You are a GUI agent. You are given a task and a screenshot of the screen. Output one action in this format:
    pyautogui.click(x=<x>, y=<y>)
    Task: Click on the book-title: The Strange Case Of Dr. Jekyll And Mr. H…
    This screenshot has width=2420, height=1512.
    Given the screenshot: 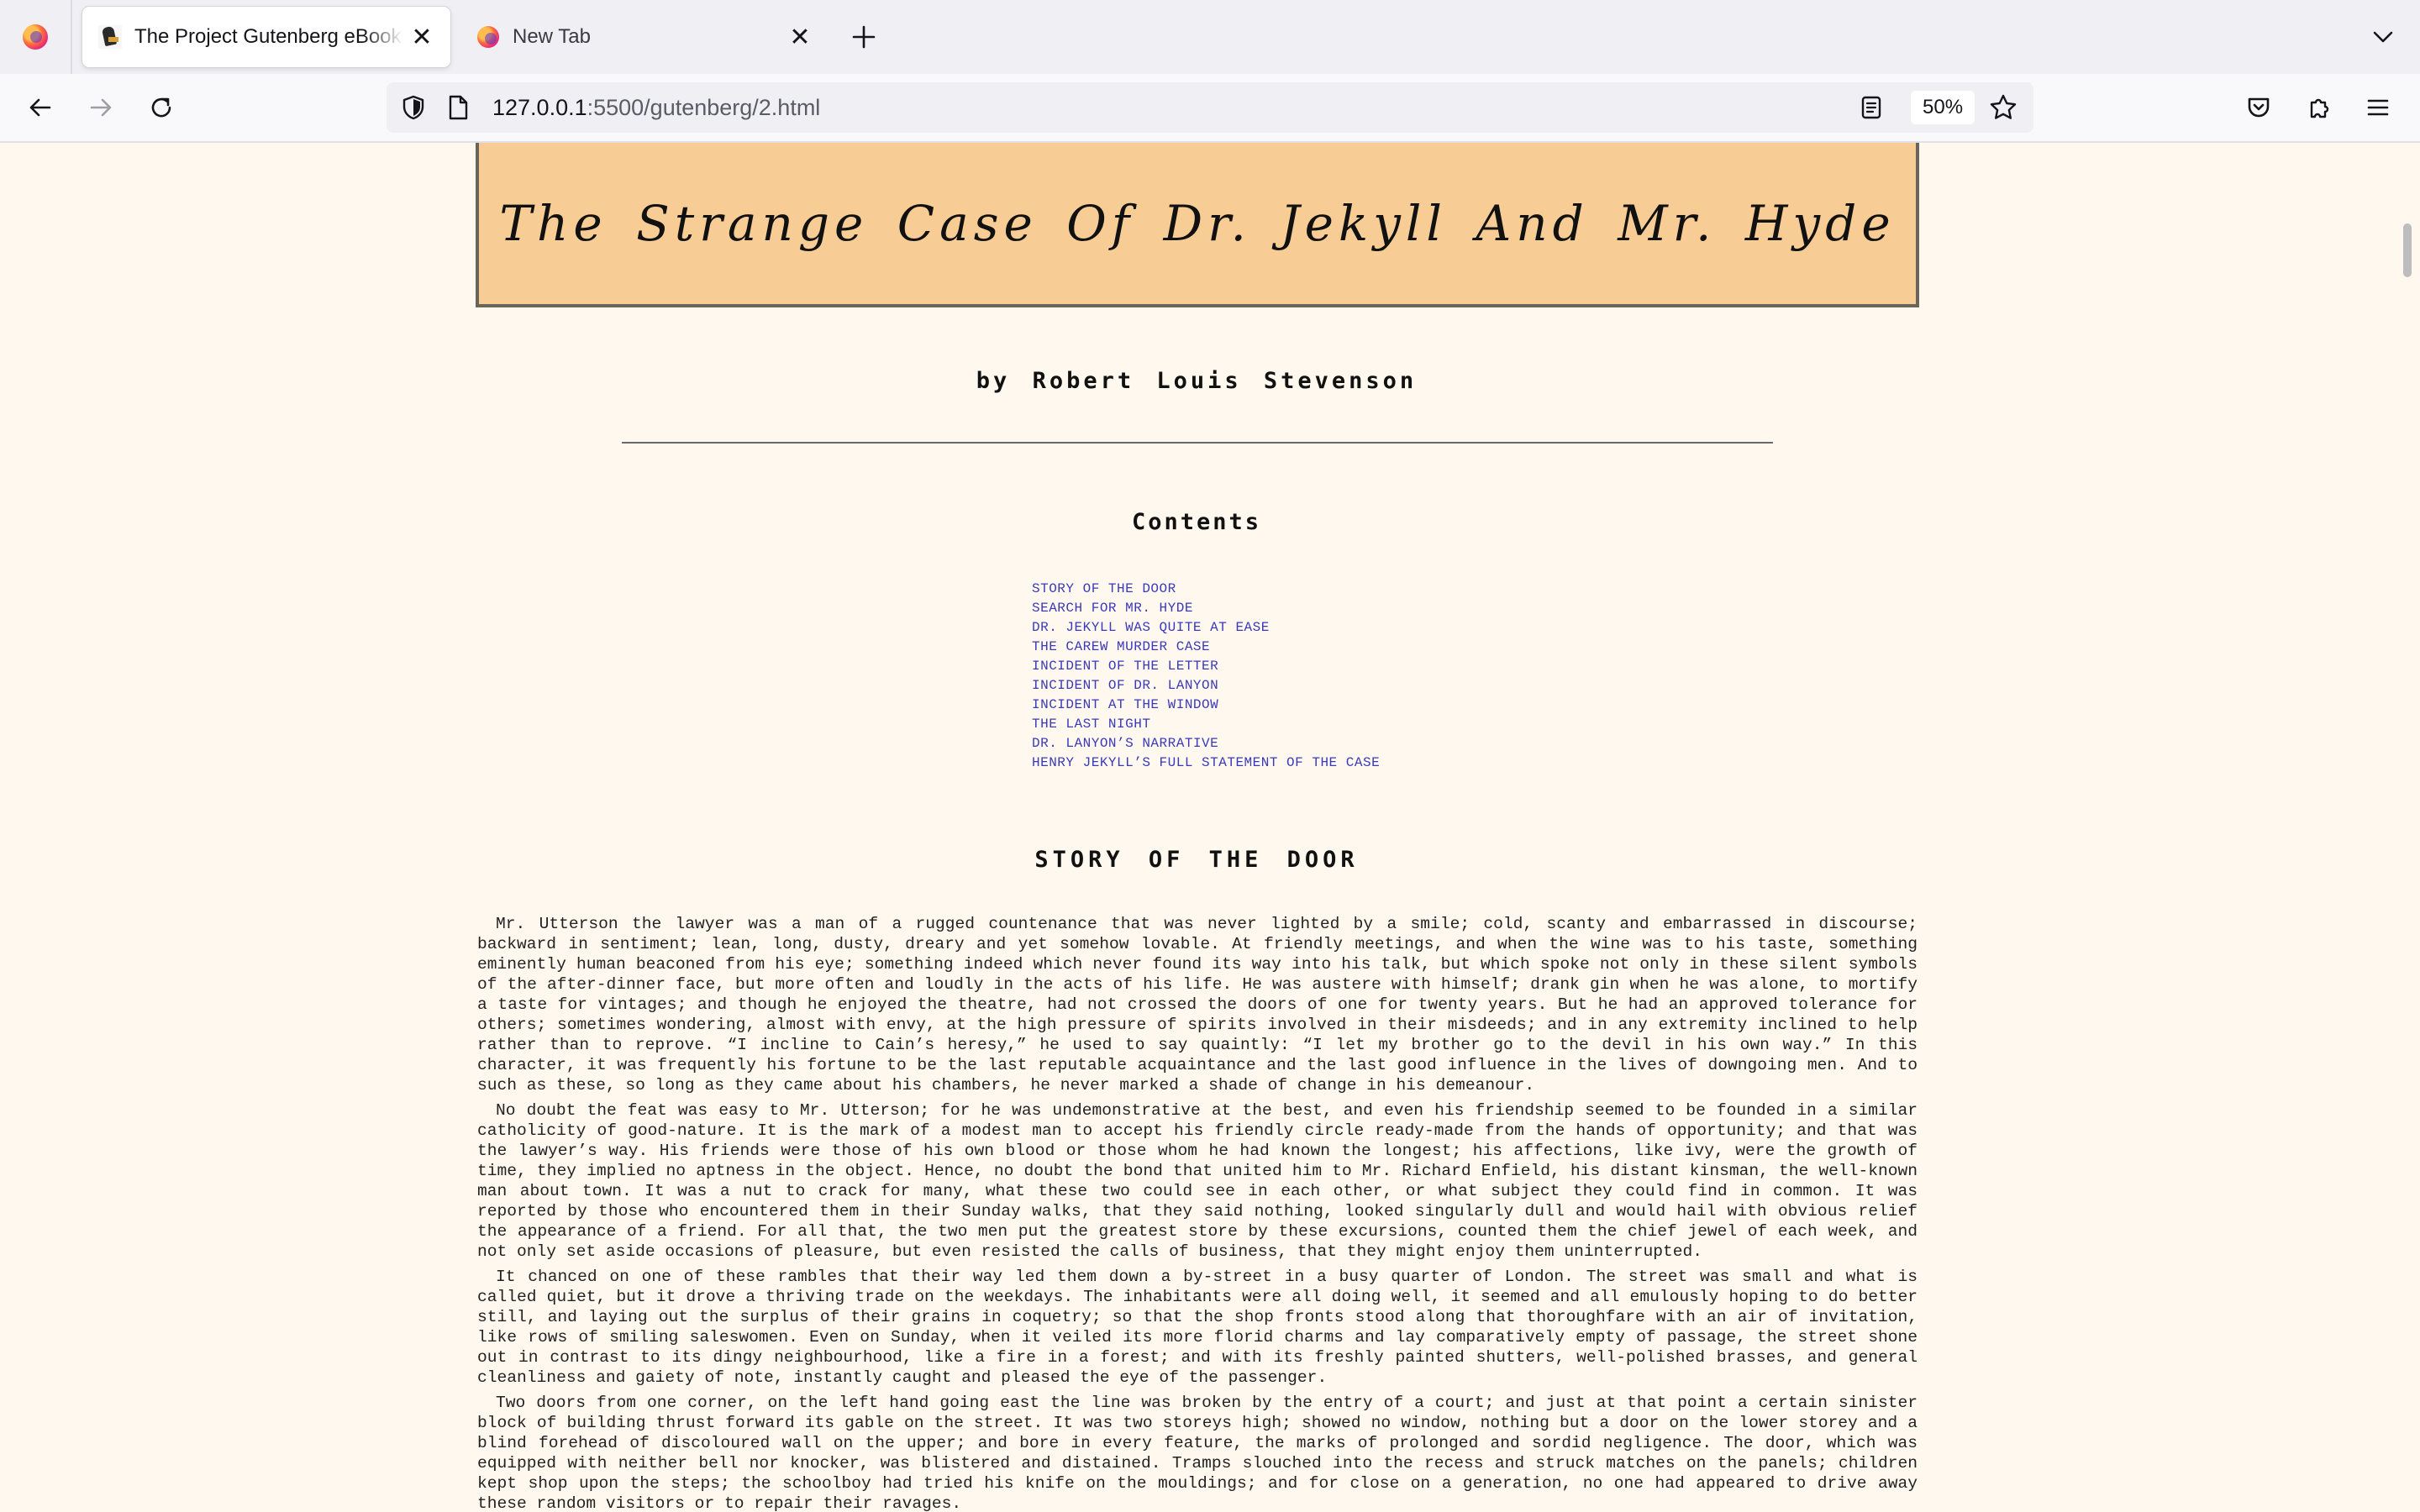 What is the action you would take?
    pyautogui.click(x=1197, y=223)
    